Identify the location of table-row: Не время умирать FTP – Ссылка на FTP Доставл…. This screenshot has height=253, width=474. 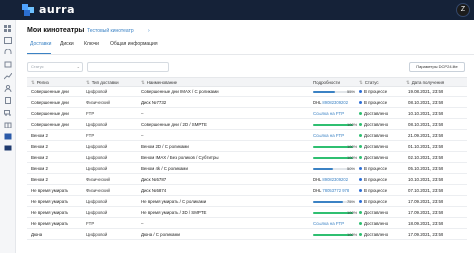
(247, 224).